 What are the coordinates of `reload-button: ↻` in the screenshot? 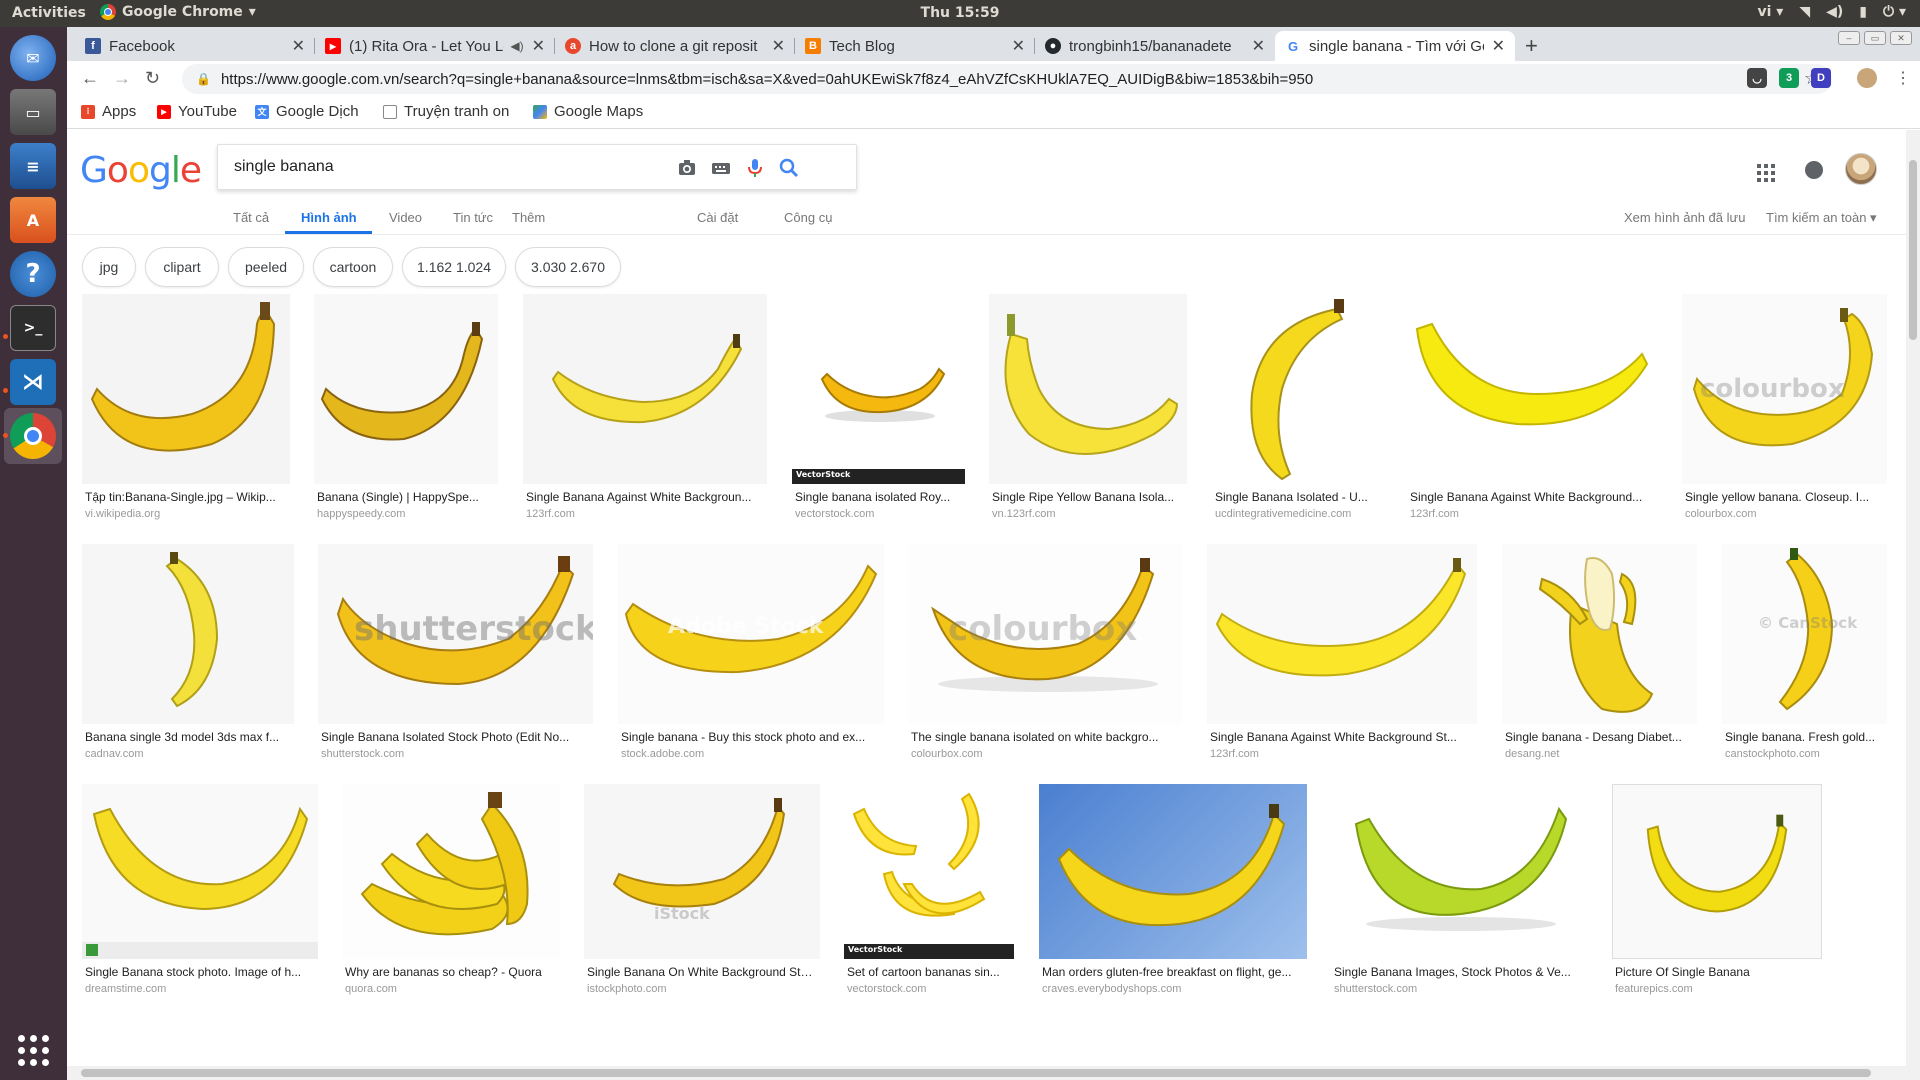 It's located at (152, 78).